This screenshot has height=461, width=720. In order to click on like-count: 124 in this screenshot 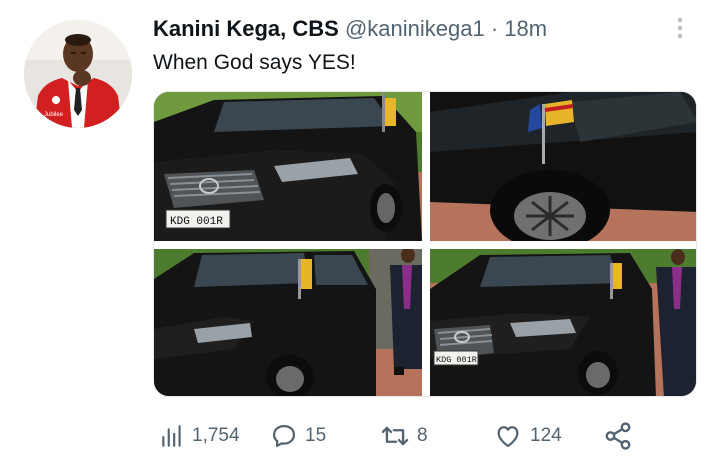, I will do `click(546, 435)`.